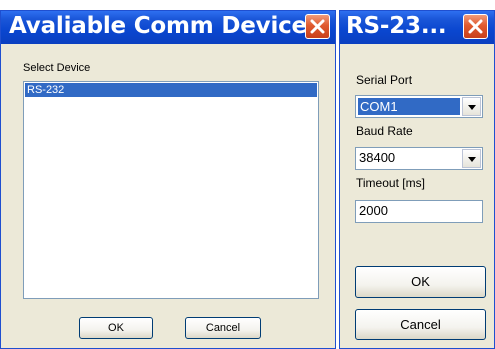 The image size is (495, 349). Describe the element at coordinates (171, 90) in the screenshot. I see `device-item-rs232: RS-232` at that location.